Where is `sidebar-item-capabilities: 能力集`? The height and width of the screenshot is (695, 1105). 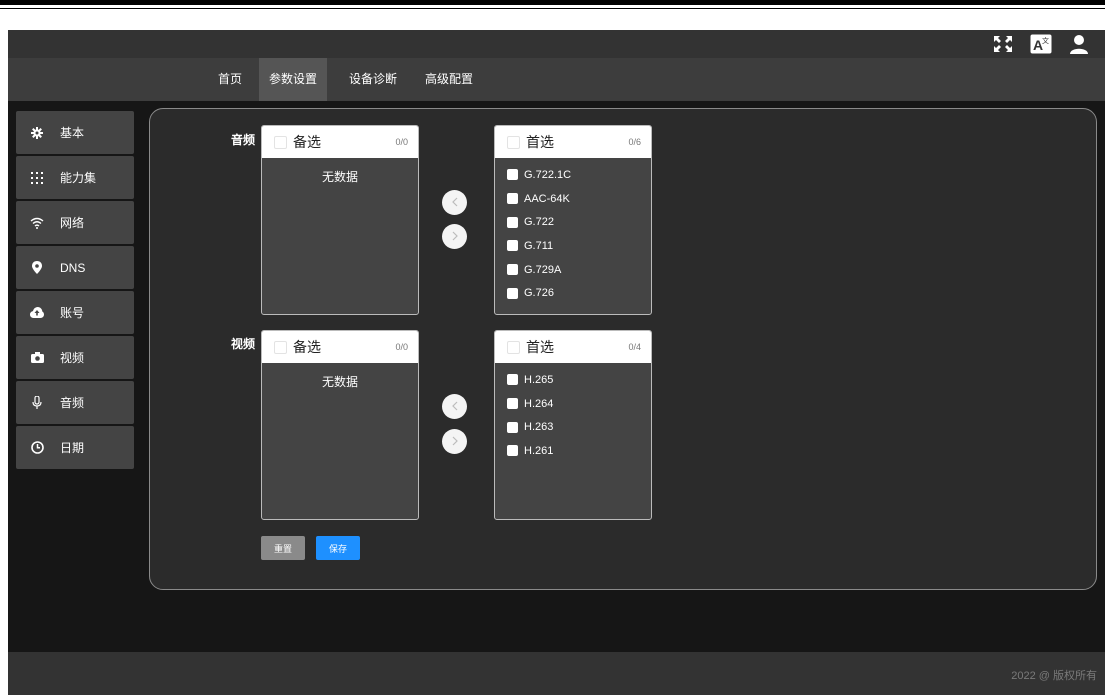 sidebar-item-capabilities: 能力集 is located at coordinates (75, 177).